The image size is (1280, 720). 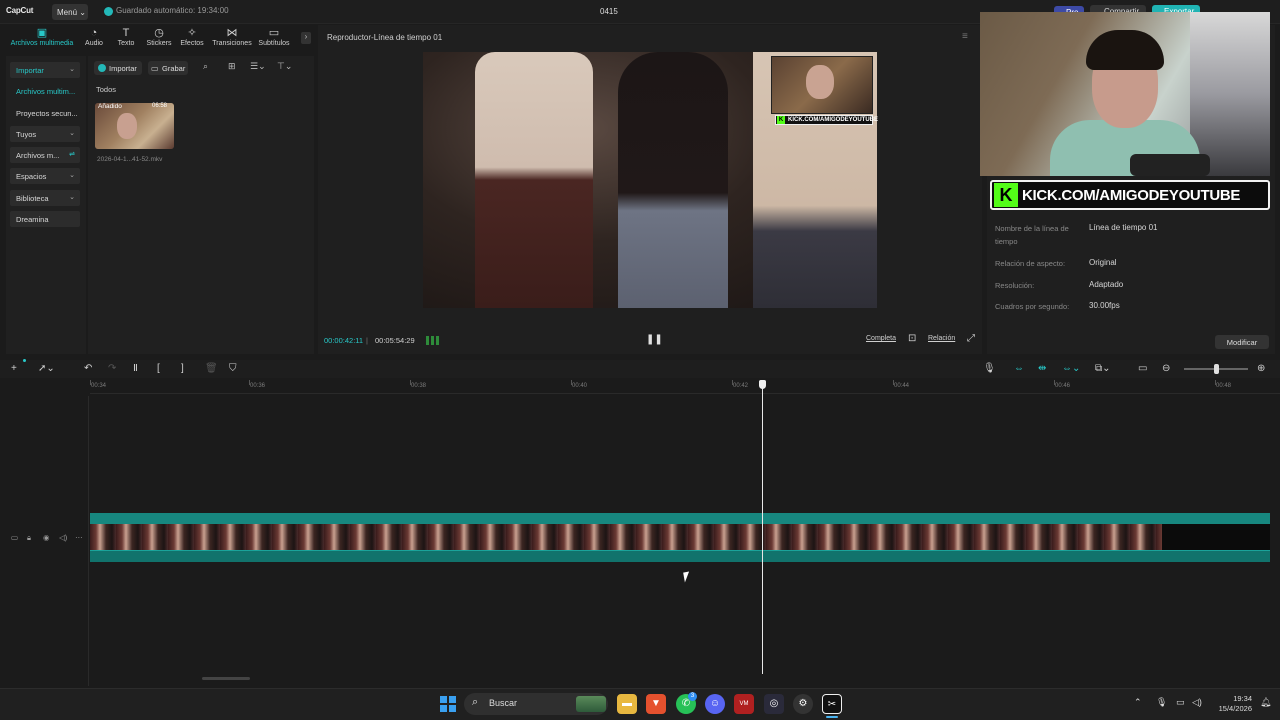 I want to click on landscape-widget-icon, so click(x=591, y=704).